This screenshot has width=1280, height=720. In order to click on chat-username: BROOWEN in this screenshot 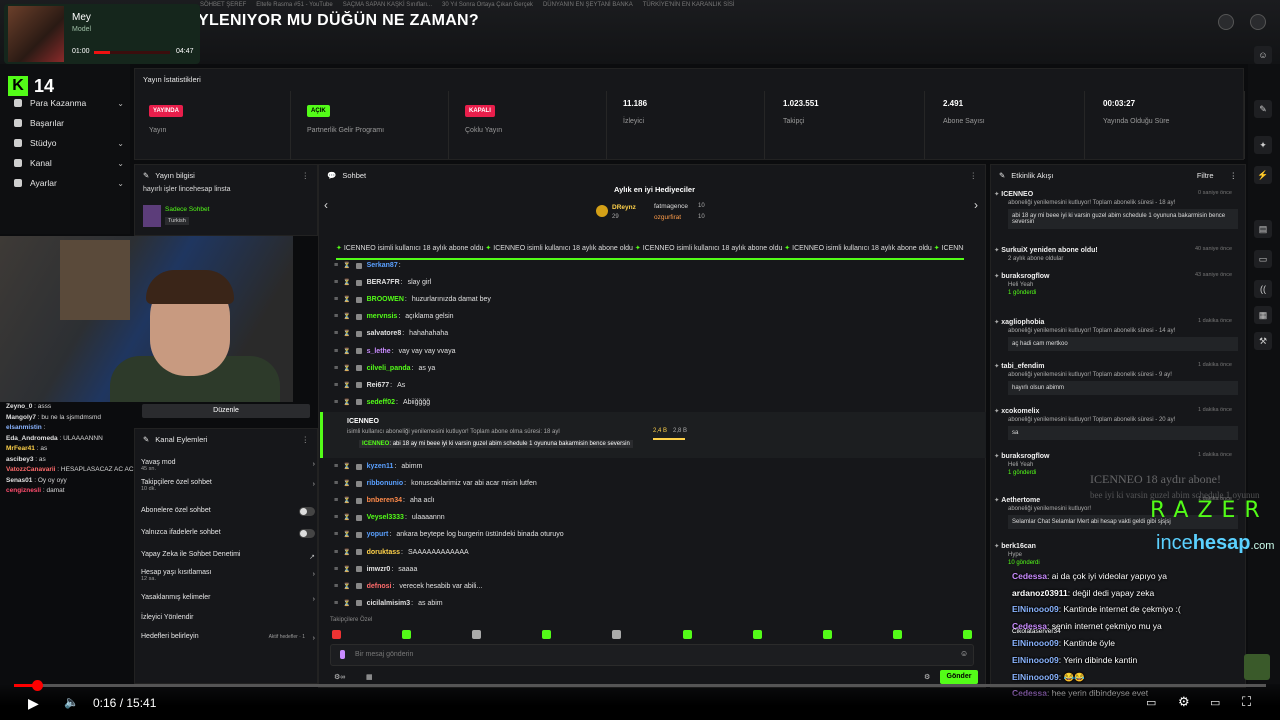, I will do `click(385, 299)`.